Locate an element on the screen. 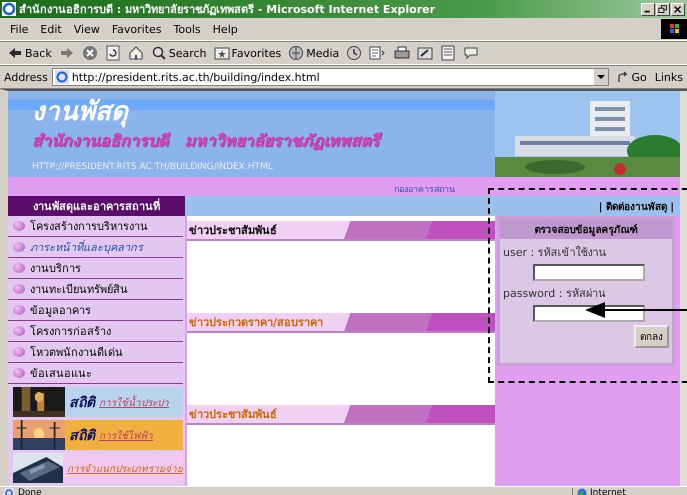 The width and height of the screenshot is (687, 495). submit-button: ตกลง is located at coordinates (651, 336).